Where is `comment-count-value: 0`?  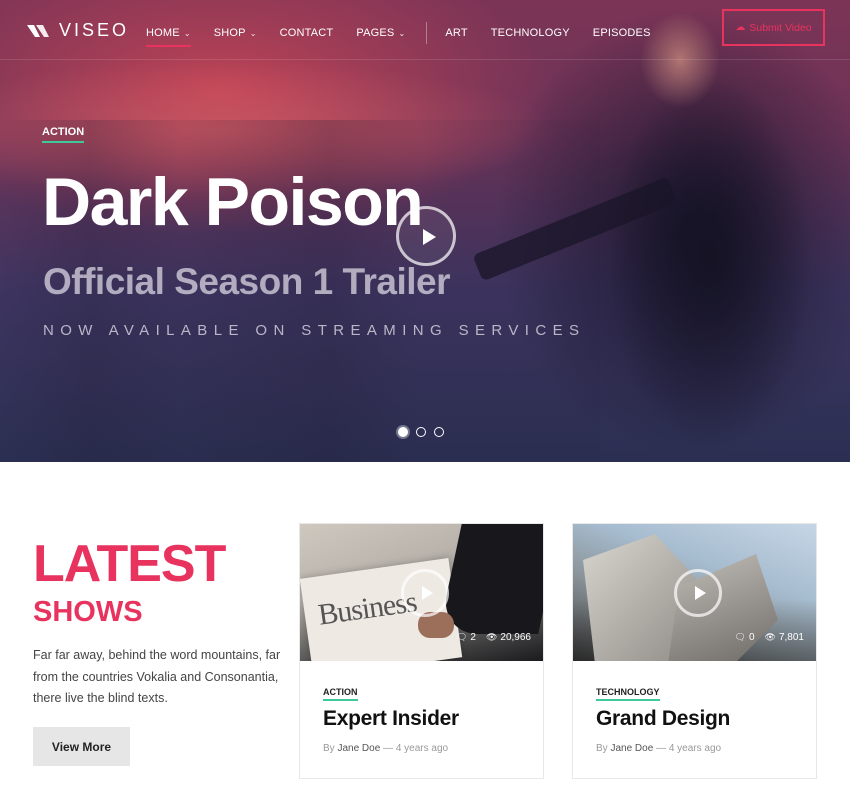
comment-count-value: 0 is located at coordinates (751, 637).